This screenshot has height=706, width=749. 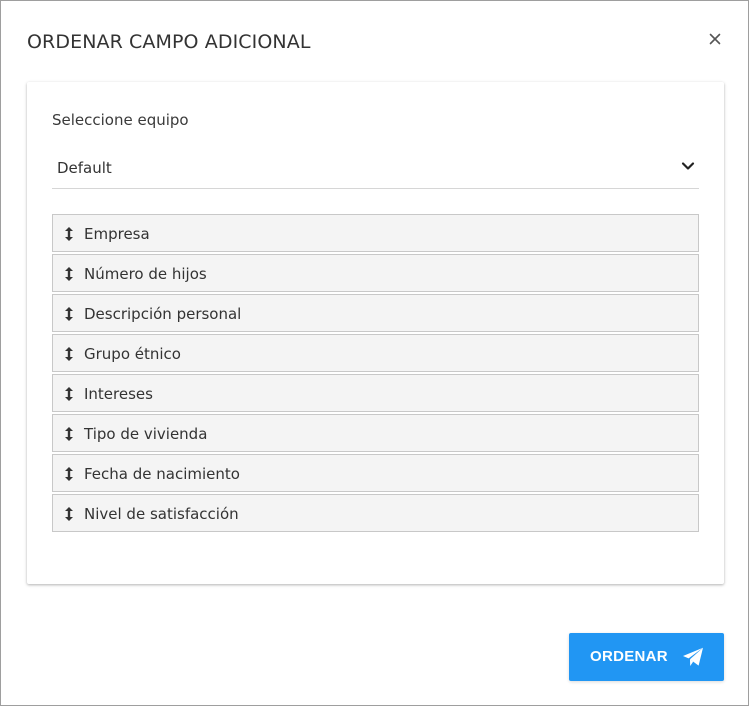 What do you see at coordinates (145, 274) in the screenshot?
I see `field-label: Número de hijos` at bounding box center [145, 274].